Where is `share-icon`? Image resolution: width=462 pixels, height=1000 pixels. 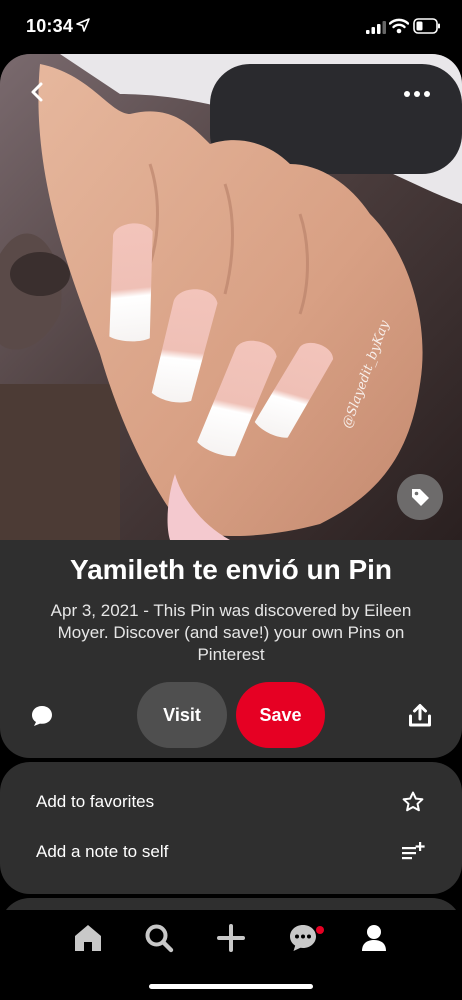
share-icon is located at coordinates (420, 716).